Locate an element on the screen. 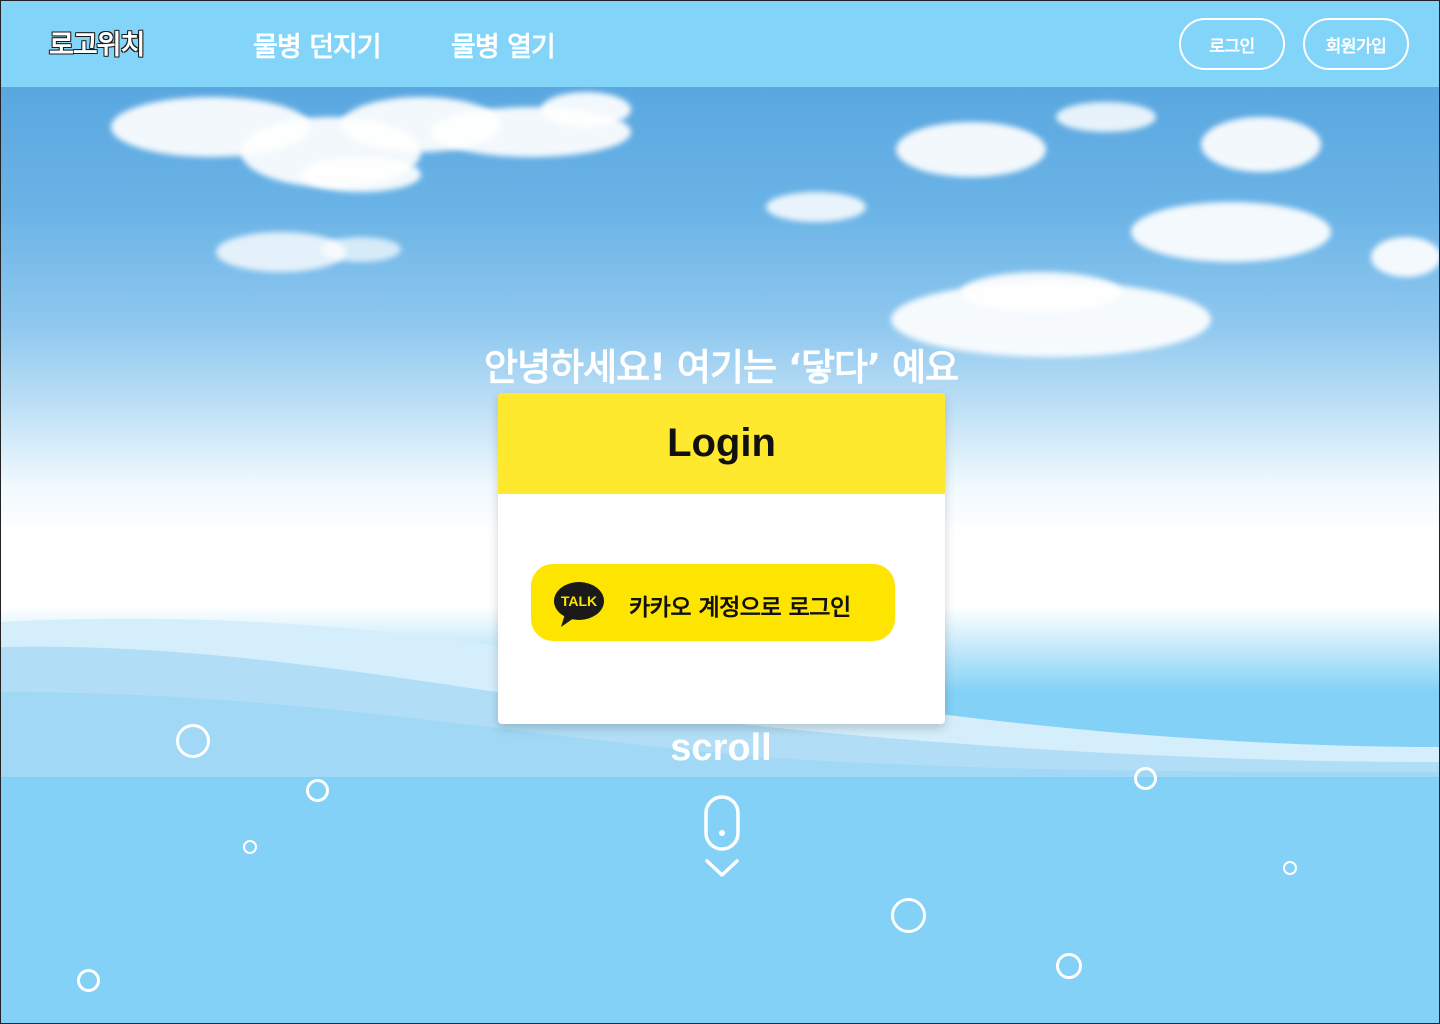 This screenshot has height=1024, width=1440. nav-throw-bottle: 물병 던지기 is located at coordinates (317, 44).